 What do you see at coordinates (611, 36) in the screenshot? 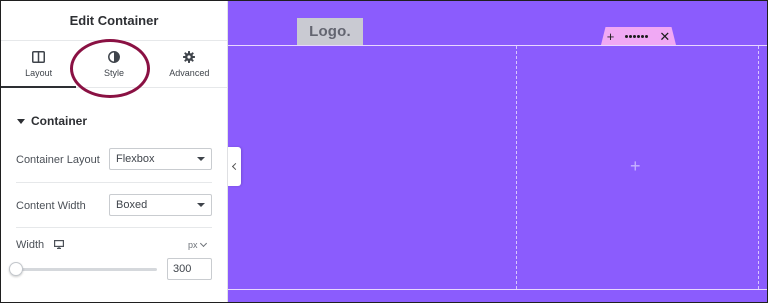
I see `plus-icon: +` at bounding box center [611, 36].